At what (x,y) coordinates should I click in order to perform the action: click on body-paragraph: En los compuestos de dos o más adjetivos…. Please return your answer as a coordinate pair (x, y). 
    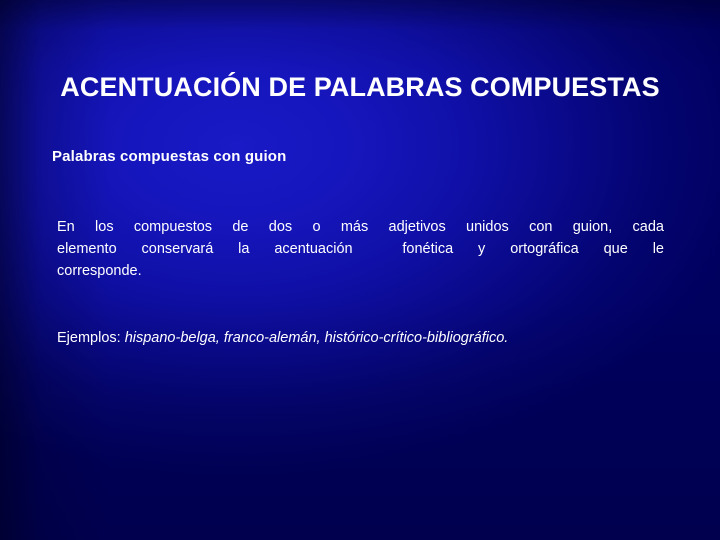
    Looking at the image, I should click on (360, 249).